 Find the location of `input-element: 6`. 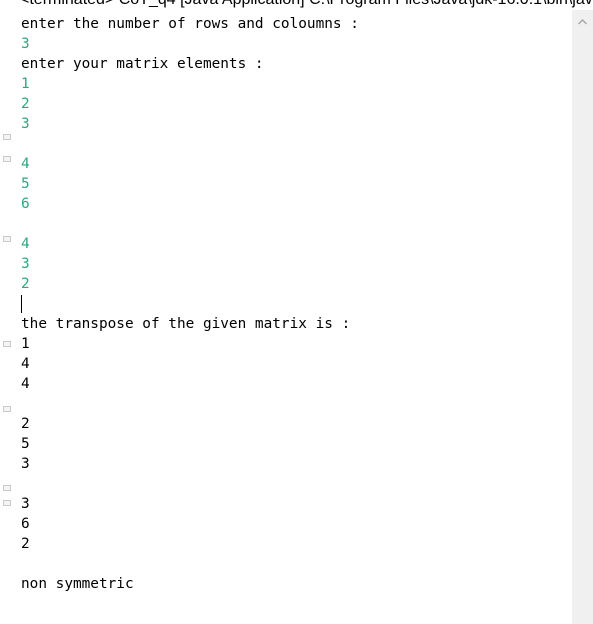

input-element: 6 is located at coordinates (25, 204).